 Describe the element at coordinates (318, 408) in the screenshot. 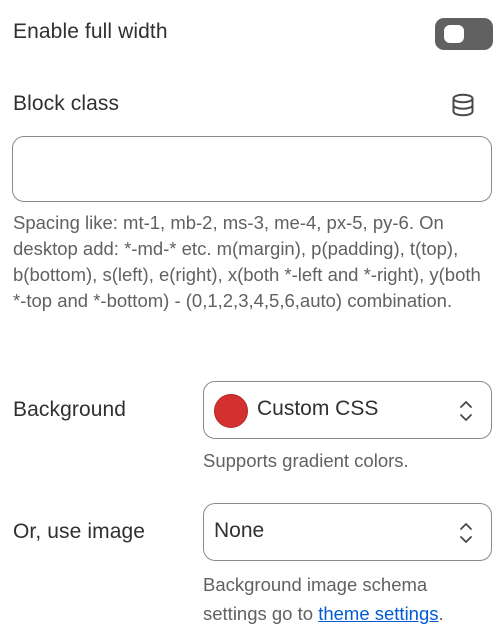

I see `background-select-value: Custom CSS` at that location.